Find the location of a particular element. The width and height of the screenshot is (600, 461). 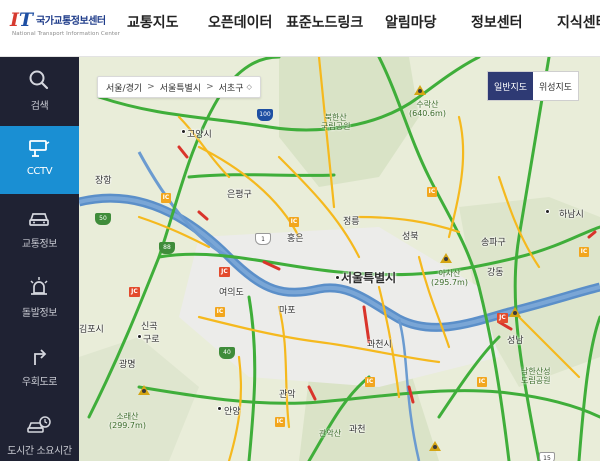

map-label-gwangmyeong: 광명 is located at coordinates (127, 365).